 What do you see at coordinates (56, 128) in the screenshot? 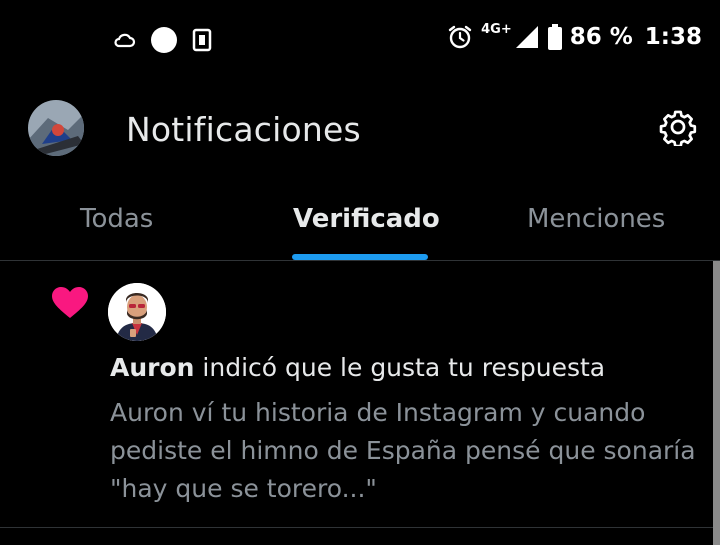
I see `profile-avatar` at bounding box center [56, 128].